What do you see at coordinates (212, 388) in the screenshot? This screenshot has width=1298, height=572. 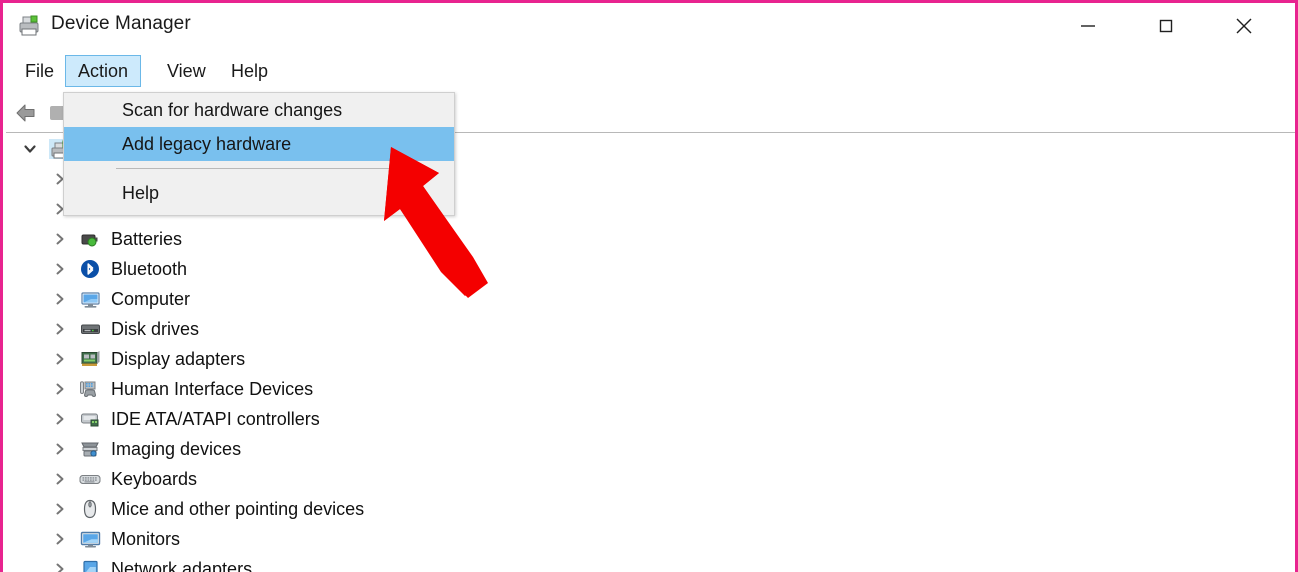 I see `tree-item-label: Human Interface Devices` at bounding box center [212, 388].